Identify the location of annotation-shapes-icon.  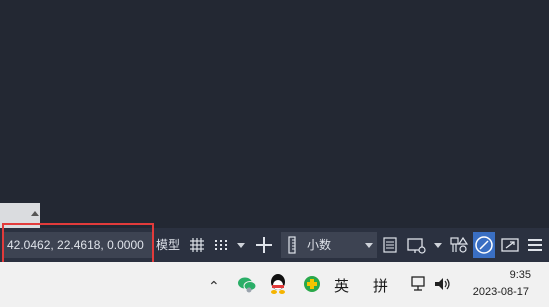
(459, 244).